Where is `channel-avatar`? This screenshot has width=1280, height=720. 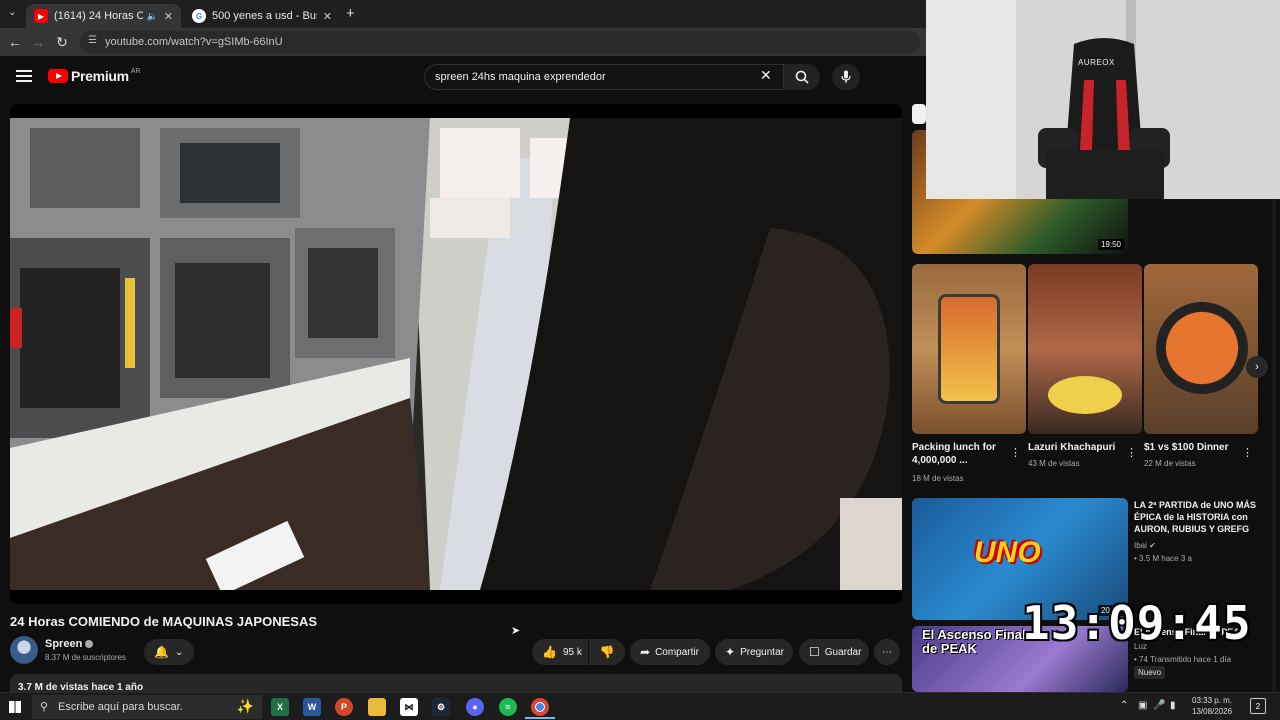
channel-avatar is located at coordinates (24, 650).